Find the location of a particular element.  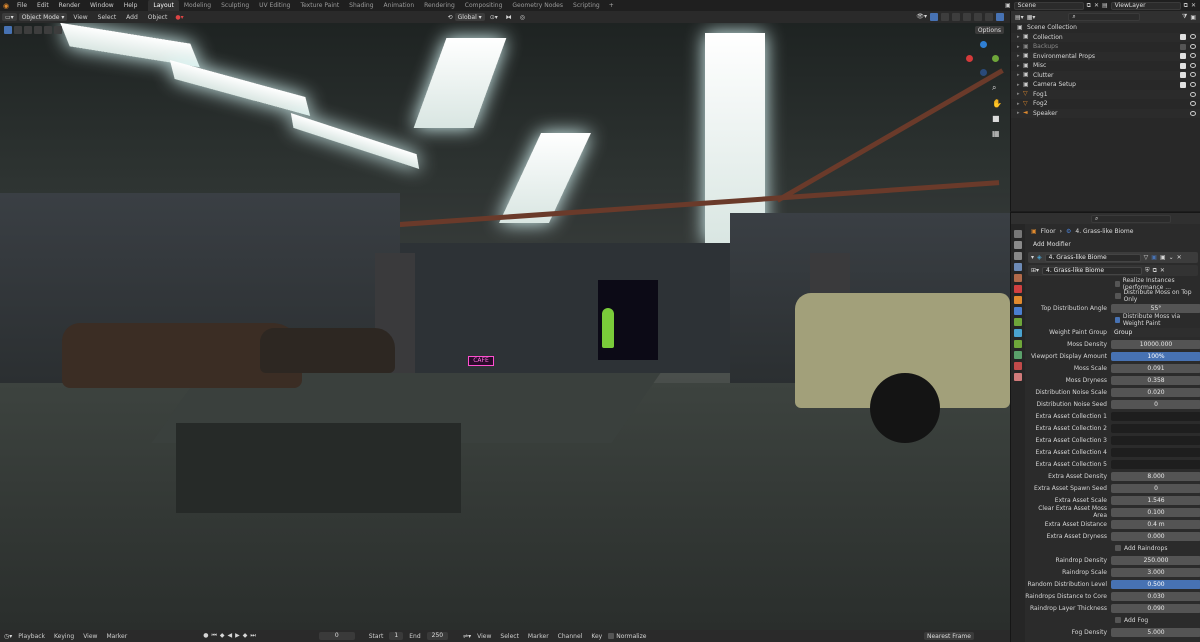

tab-animation: Animation is located at coordinates (399, 5).